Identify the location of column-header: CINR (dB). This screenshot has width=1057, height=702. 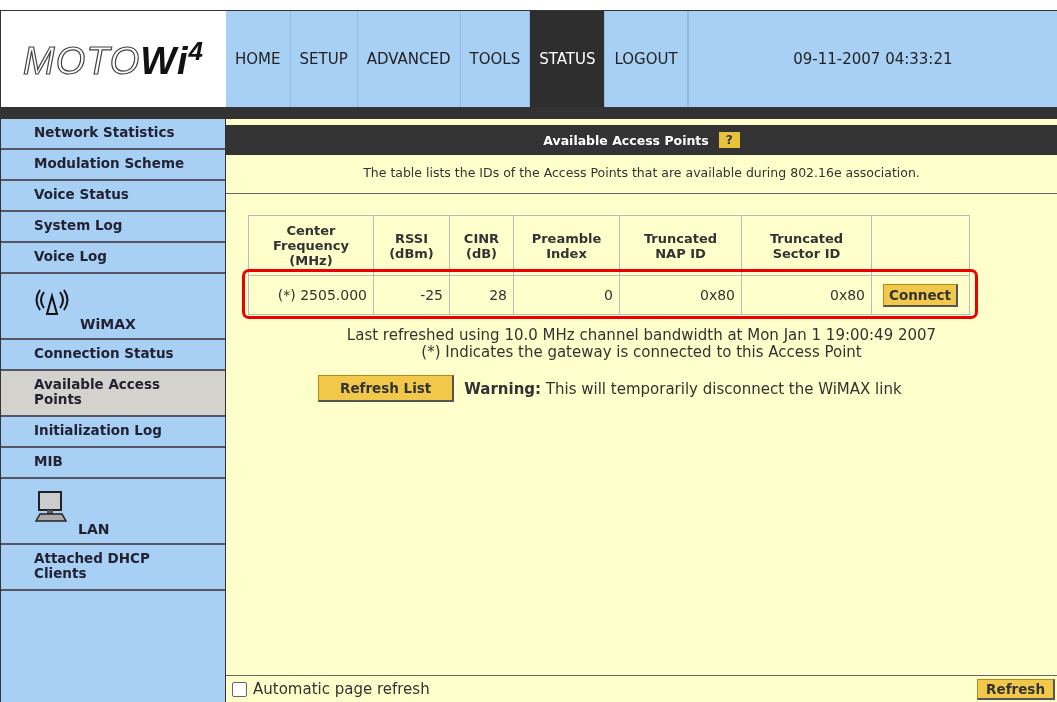
(481, 245).